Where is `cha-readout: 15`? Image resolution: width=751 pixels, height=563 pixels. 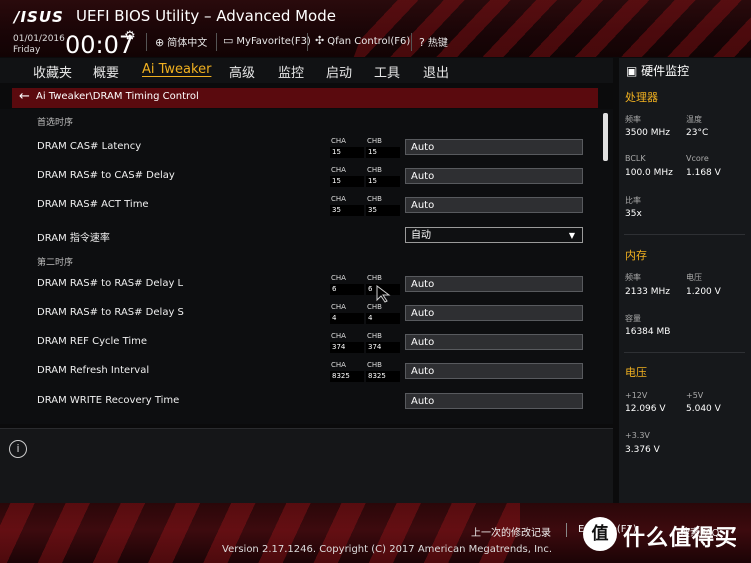 cha-readout: 15 is located at coordinates (347, 181).